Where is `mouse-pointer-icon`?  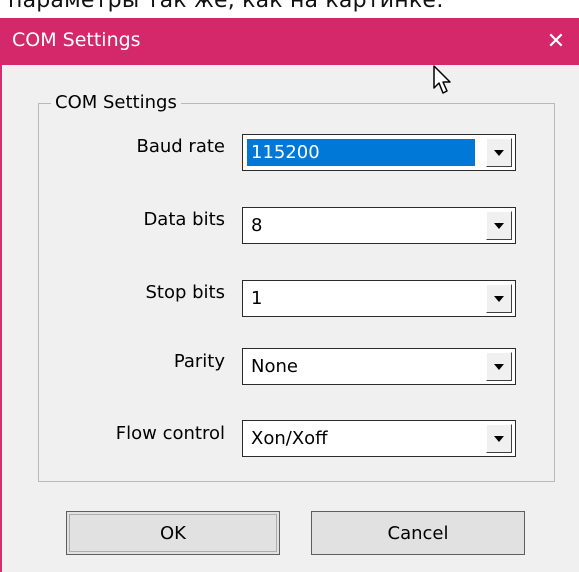
mouse-pointer-icon is located at coordinates (442, 79).